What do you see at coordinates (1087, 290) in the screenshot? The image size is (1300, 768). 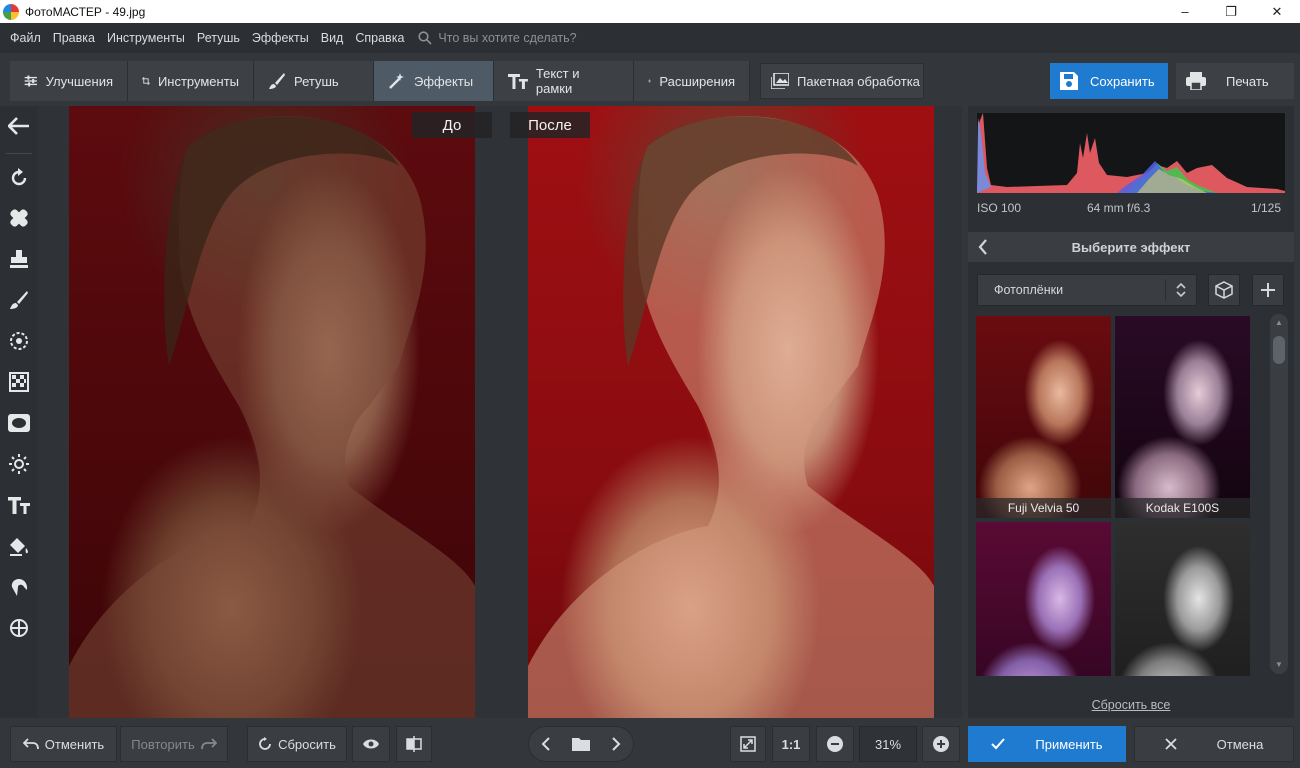 I see `effect-category-select: Фотоплёнки` at bounding box center [1087, 290].